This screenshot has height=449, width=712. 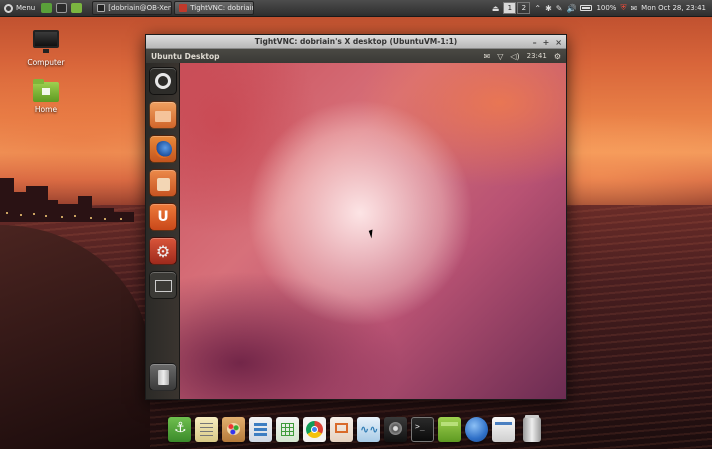 What do you see at coordinates (510, 8) in the screenshot?
I see `workspace-1: 1` at bounding box center [510, 8].